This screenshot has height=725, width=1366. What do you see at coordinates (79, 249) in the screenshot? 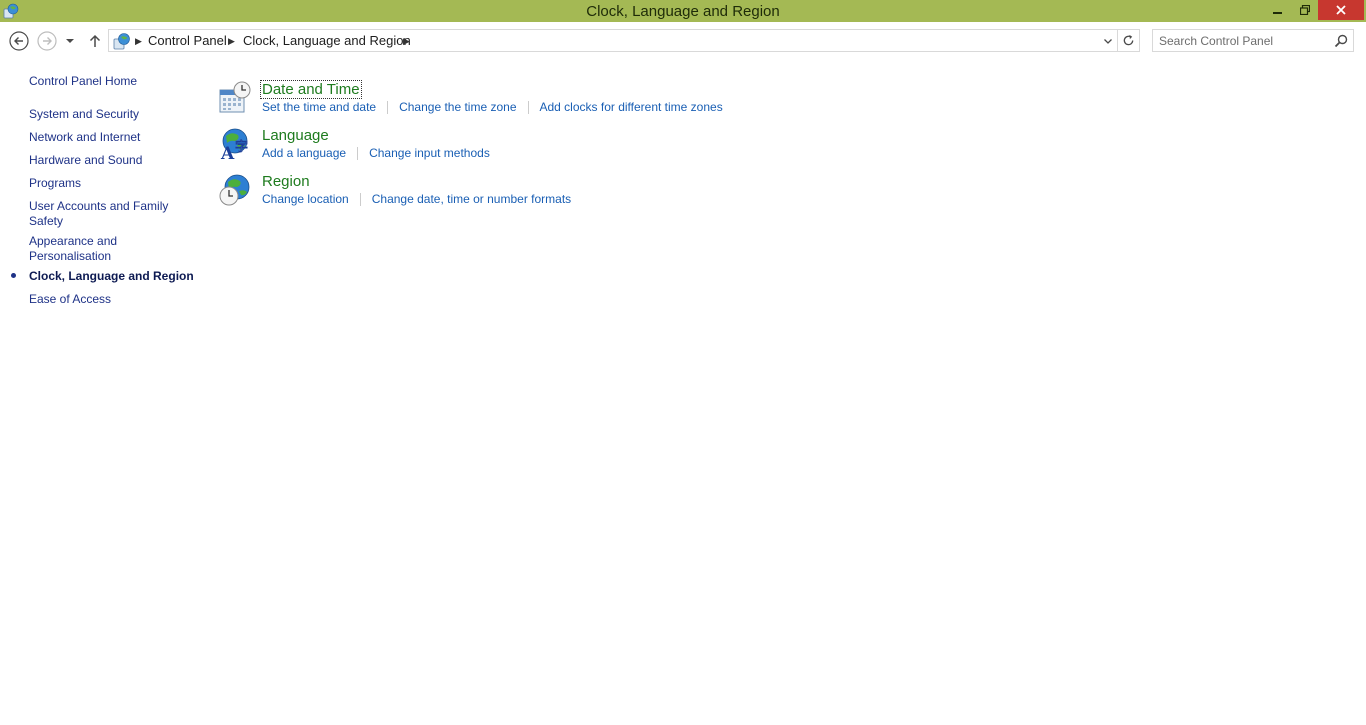
I see `sidebar-item-appearance: Appearance and Personalisation` at bounding box center [79, 249].